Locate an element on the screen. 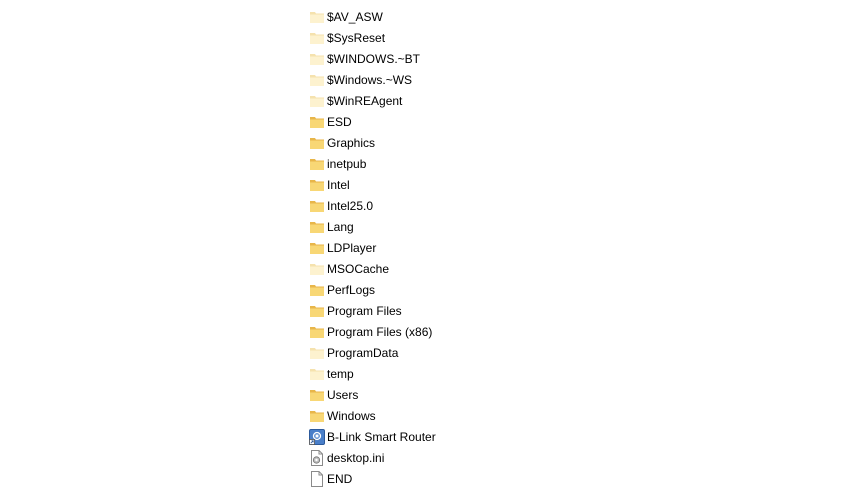 Image resolution: width=862 pixels, height=494 pixels. list-item-b-link-smart-router: B-Link Smart Router is located at coordinates (372, 436).